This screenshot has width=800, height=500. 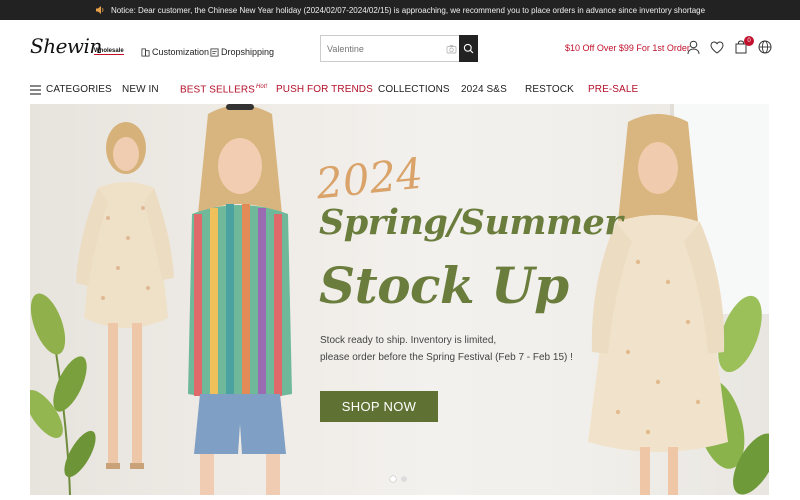 I want to click on hot-tag: Hot!, so click(x=261, y=87).